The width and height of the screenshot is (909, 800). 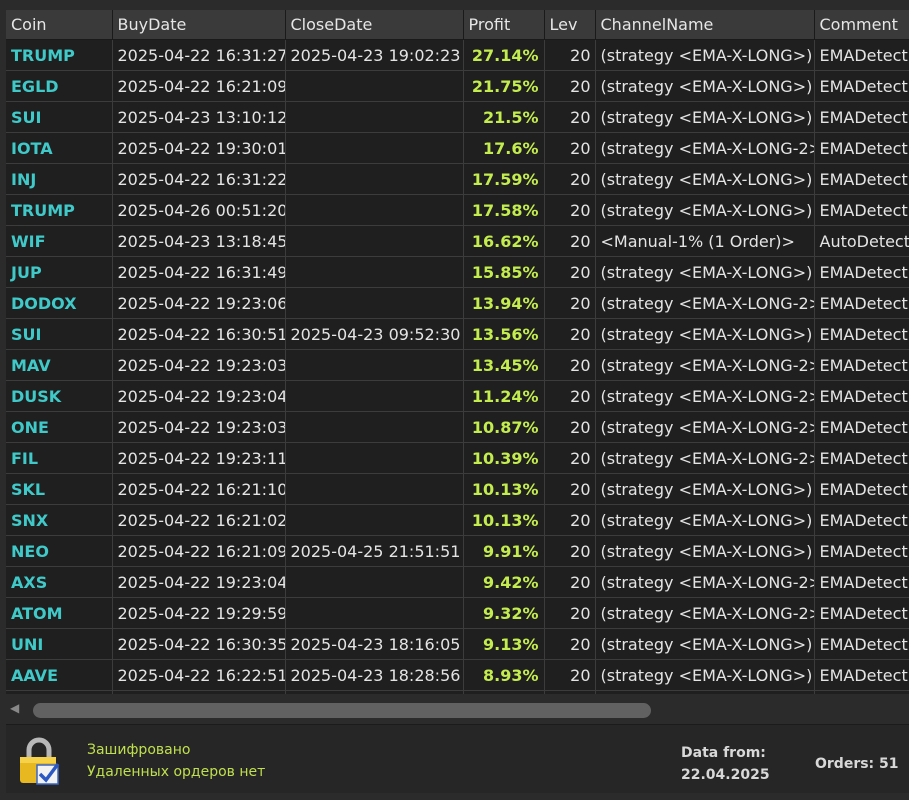 What do you see at coordinates (504, 210) in the screenshot?
I see `cell-profit: 17.58%` at bounding box center [504, 210].